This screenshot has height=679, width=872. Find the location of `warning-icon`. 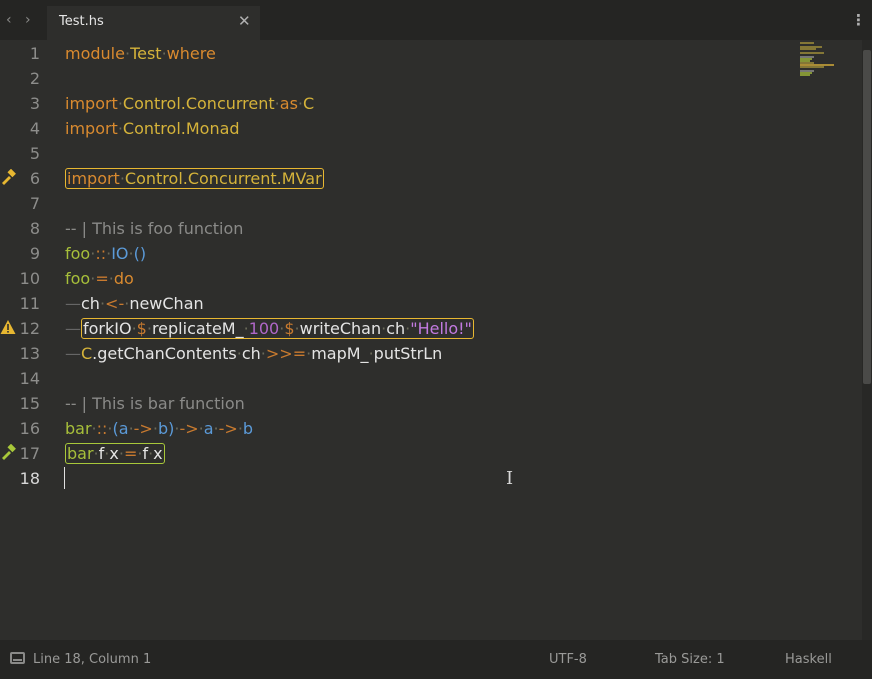

warning-icon is located at coordinates (8, 328).